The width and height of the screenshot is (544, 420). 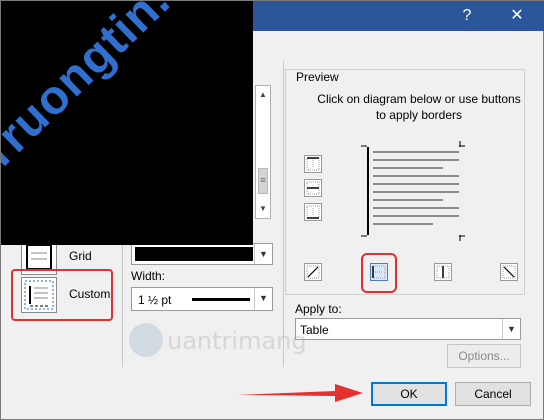 What do you see at coordinates (313, 272) in the screenshot?
I see `diagonal-up-border-icon` at bounding box center [313, 272].